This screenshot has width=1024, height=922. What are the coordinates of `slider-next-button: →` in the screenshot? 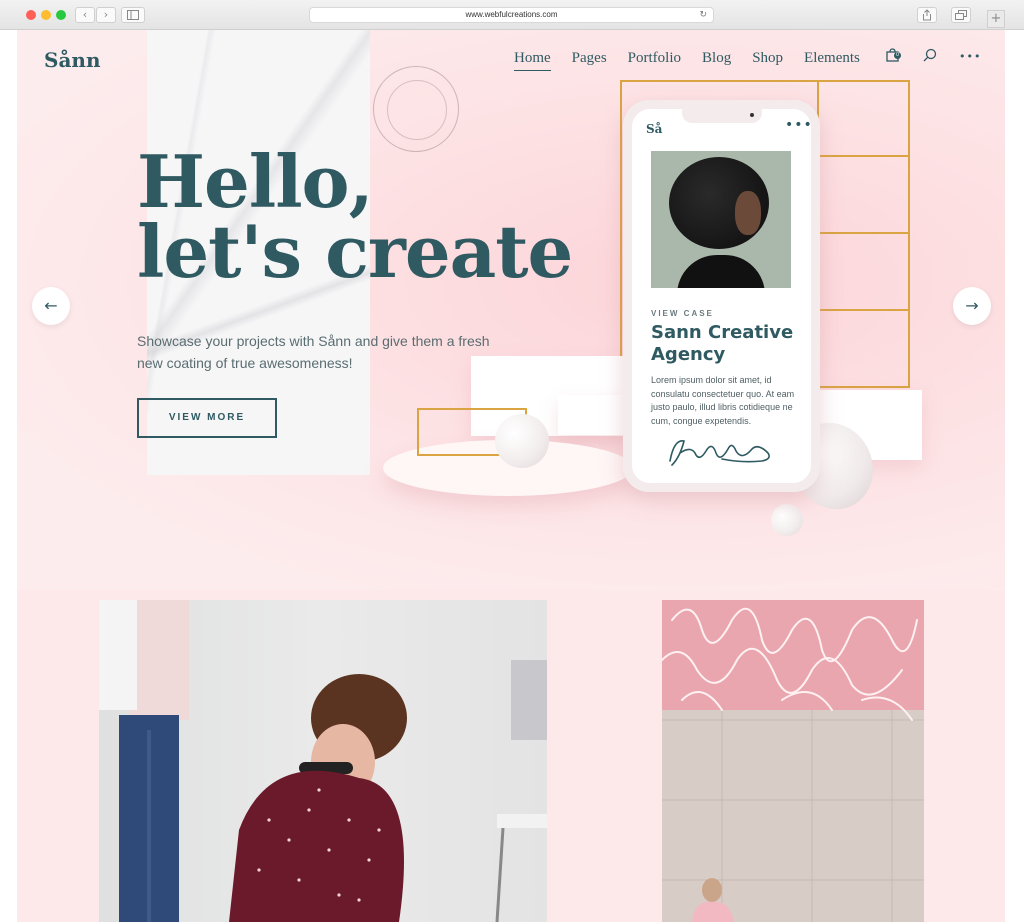 It's located at (972, 306).